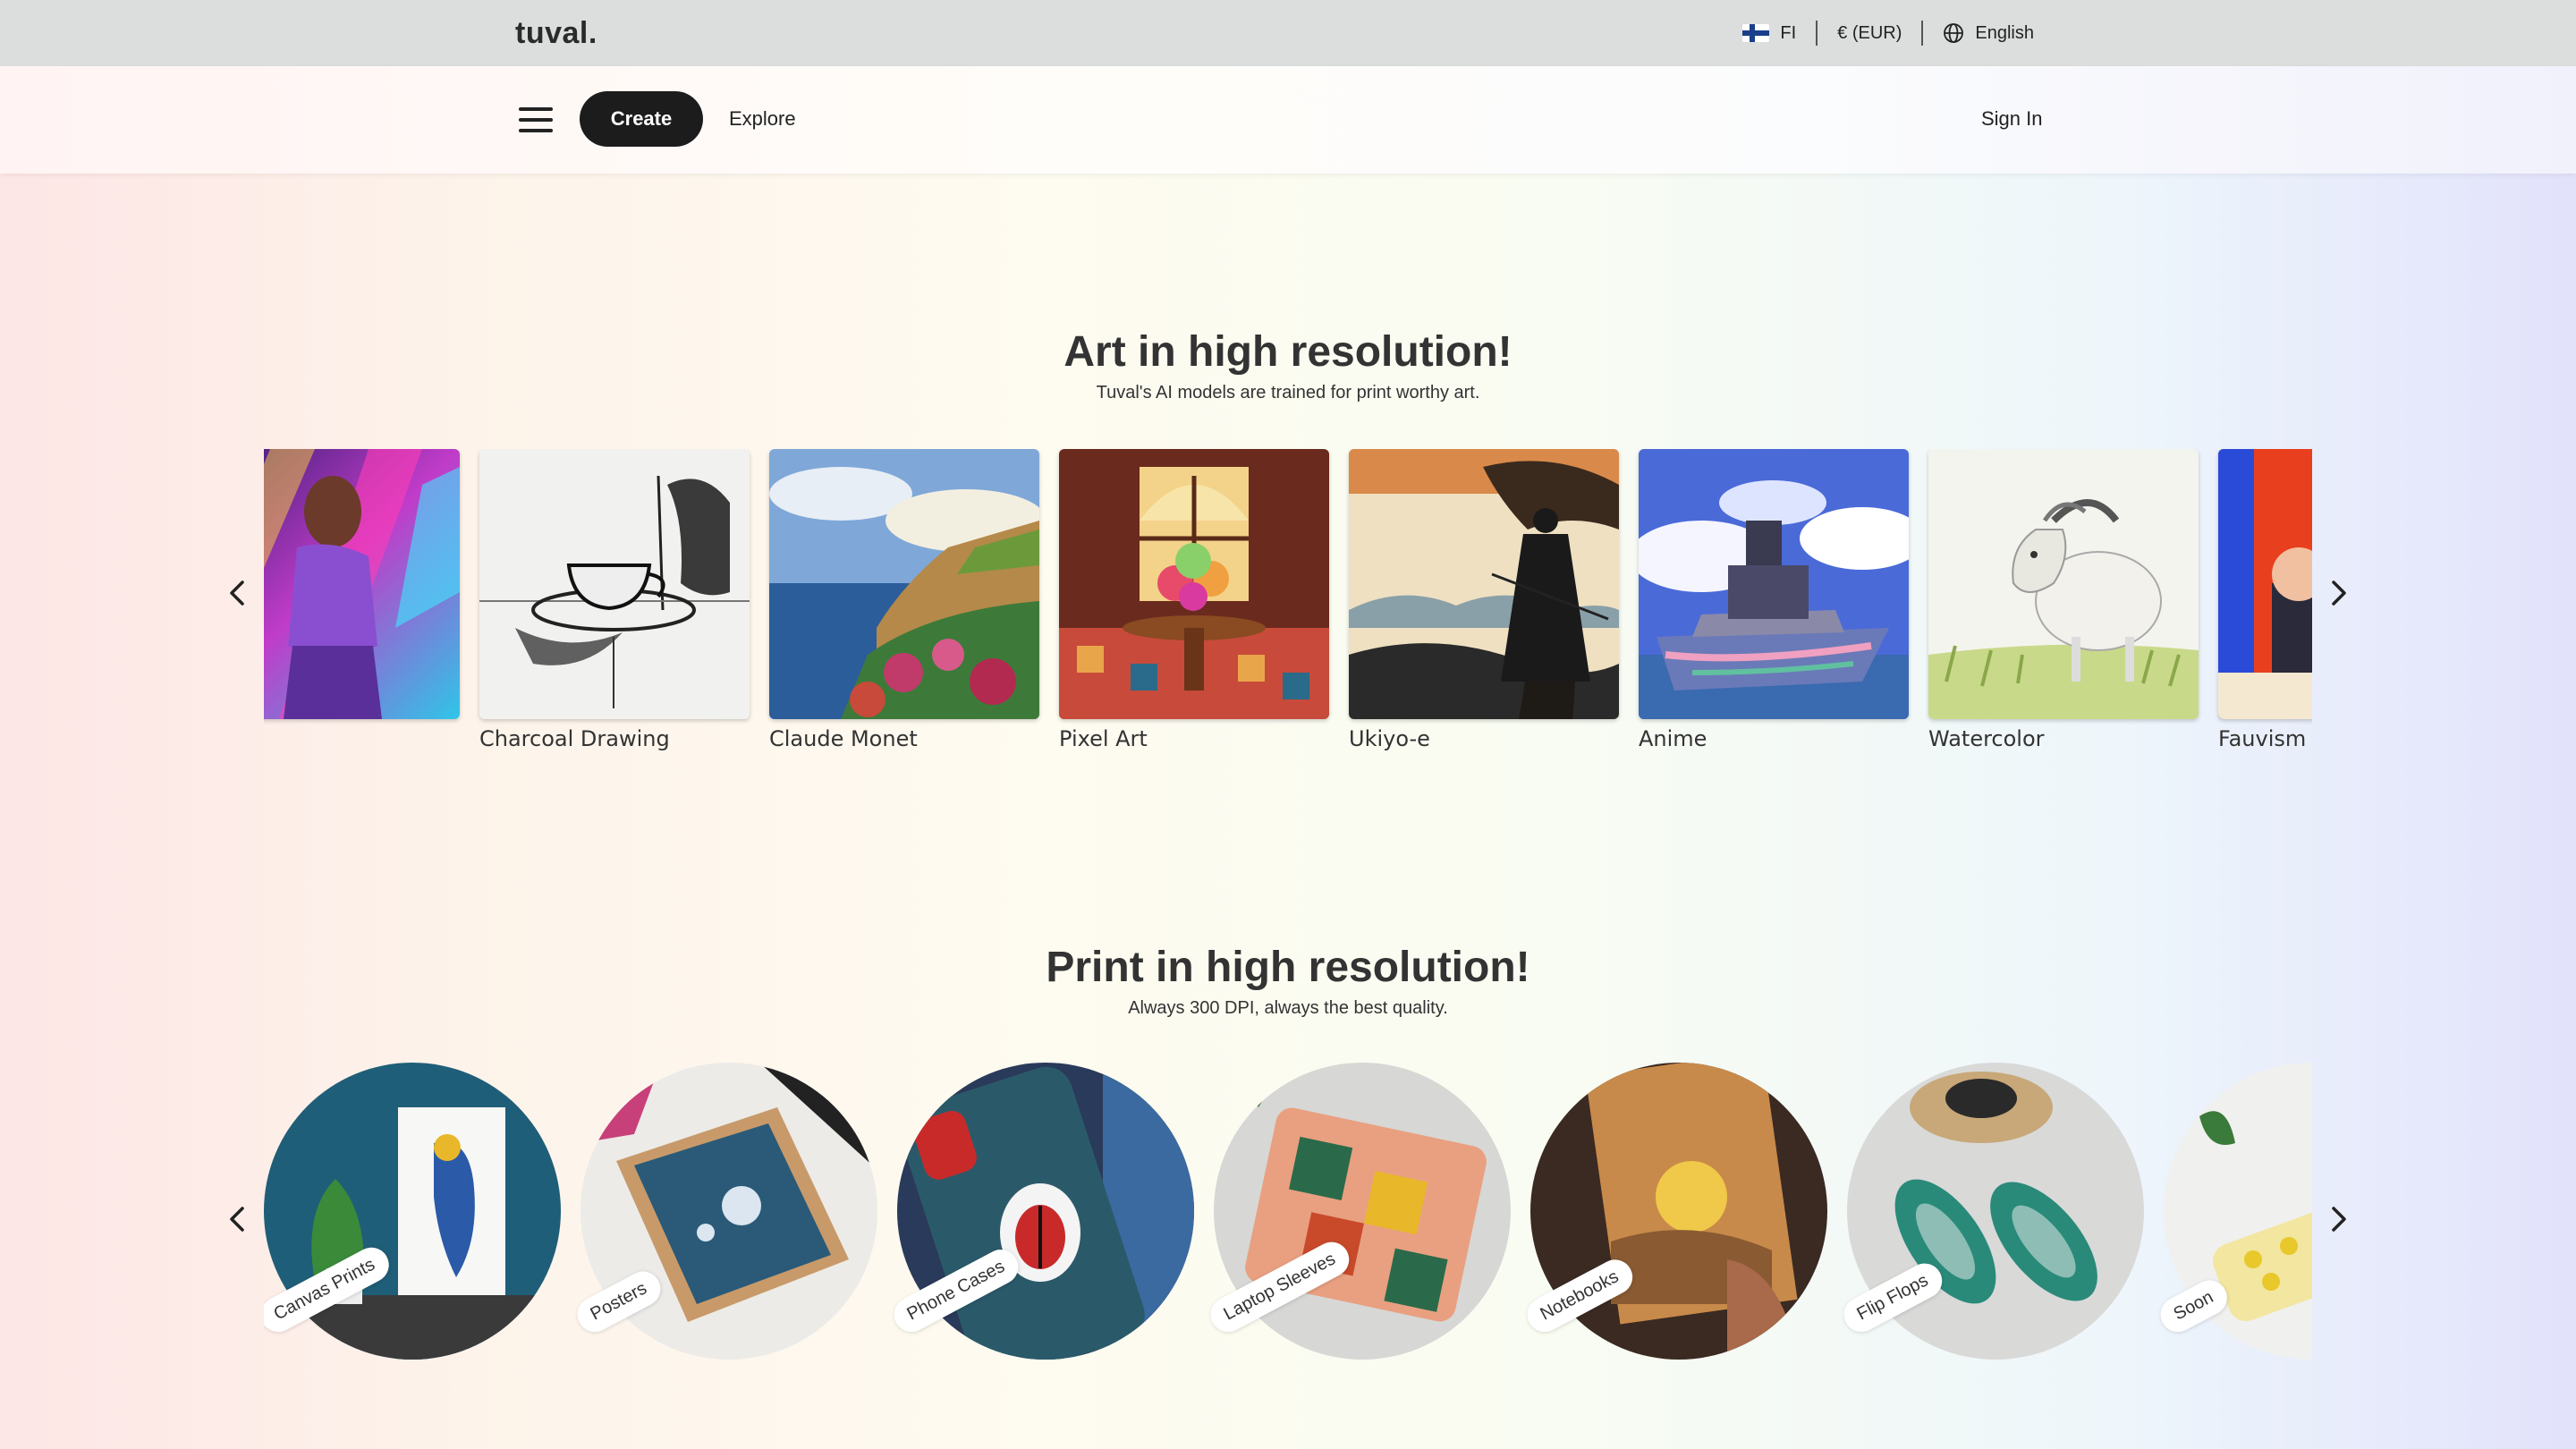 The image size is (2576, 1449). Describe the element at coordinates (1288, 967) in the screenshot. I see `print-section-title: Print in high resolution!` at that location.